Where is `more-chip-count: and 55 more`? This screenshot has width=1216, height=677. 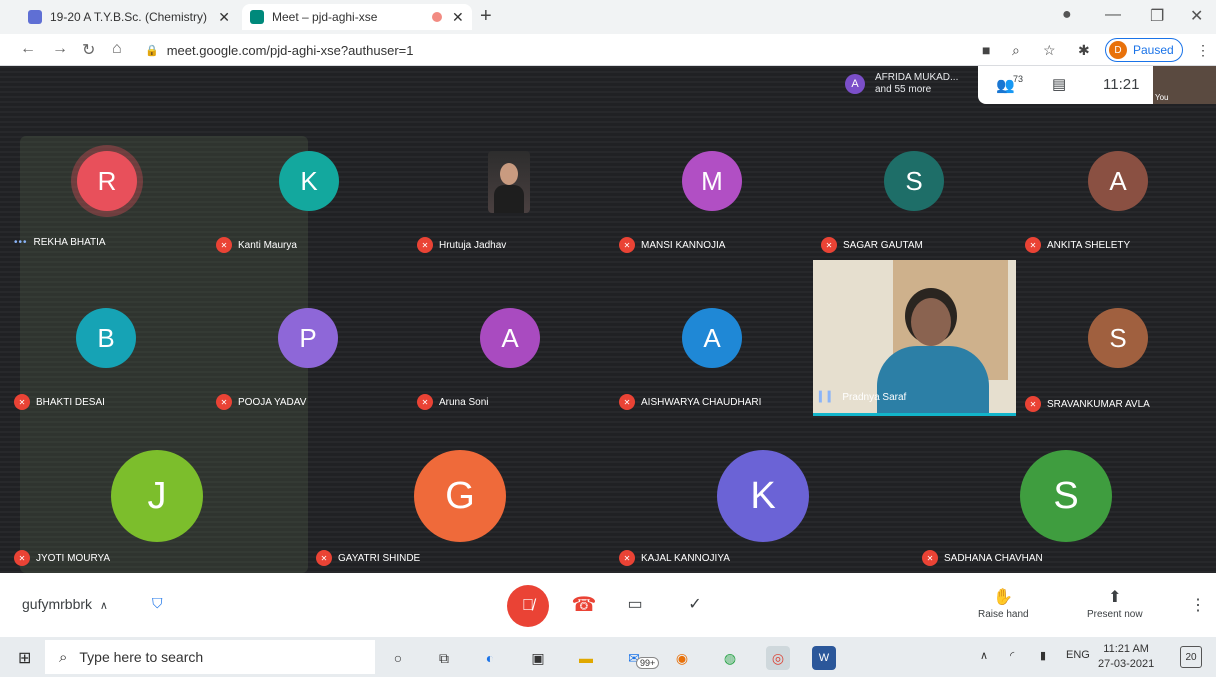 more-chip-count: and 55 more is located at coordinates (903, 89).